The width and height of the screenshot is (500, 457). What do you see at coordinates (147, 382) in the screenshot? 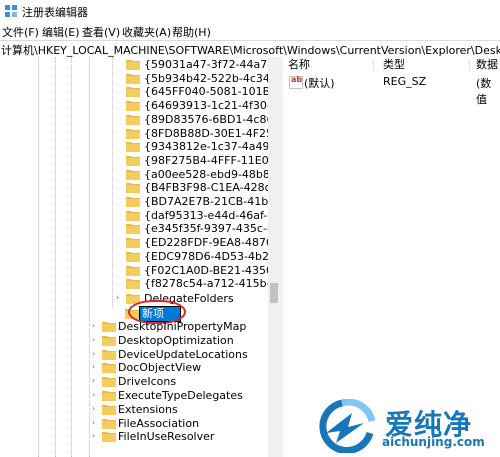
I see `tree-item-label: DriveIcons` at bounding box center [147, 382].